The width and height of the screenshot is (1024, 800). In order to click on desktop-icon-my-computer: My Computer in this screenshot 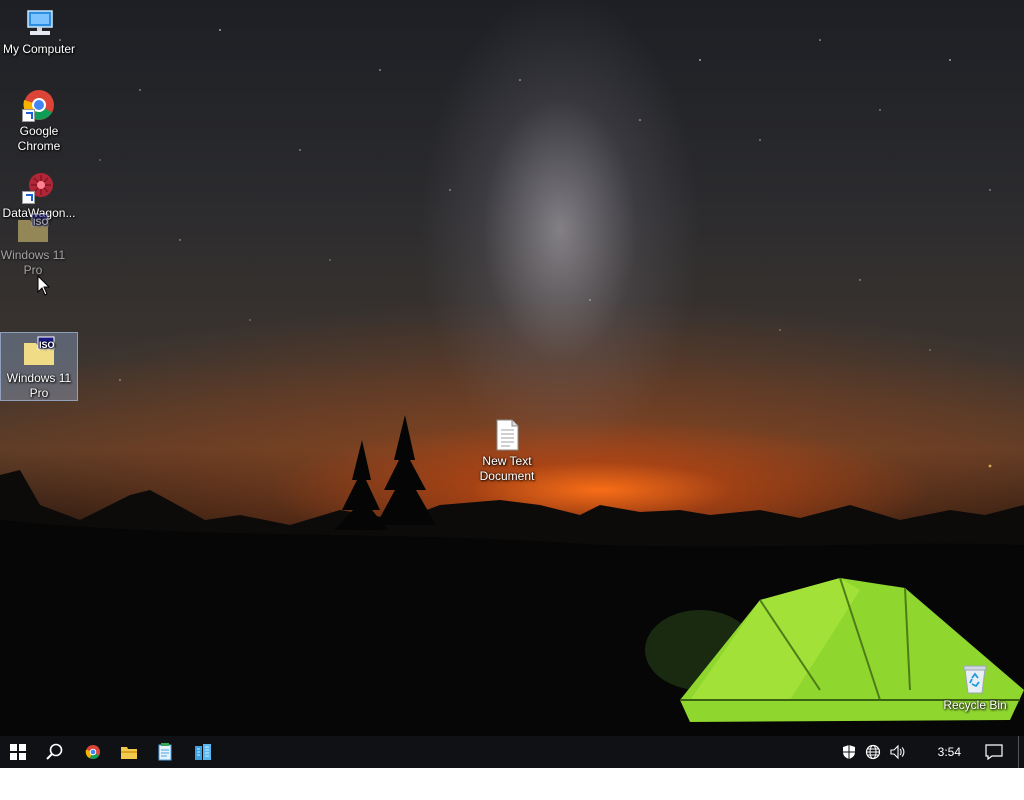, I will do `click(39, 31)`.